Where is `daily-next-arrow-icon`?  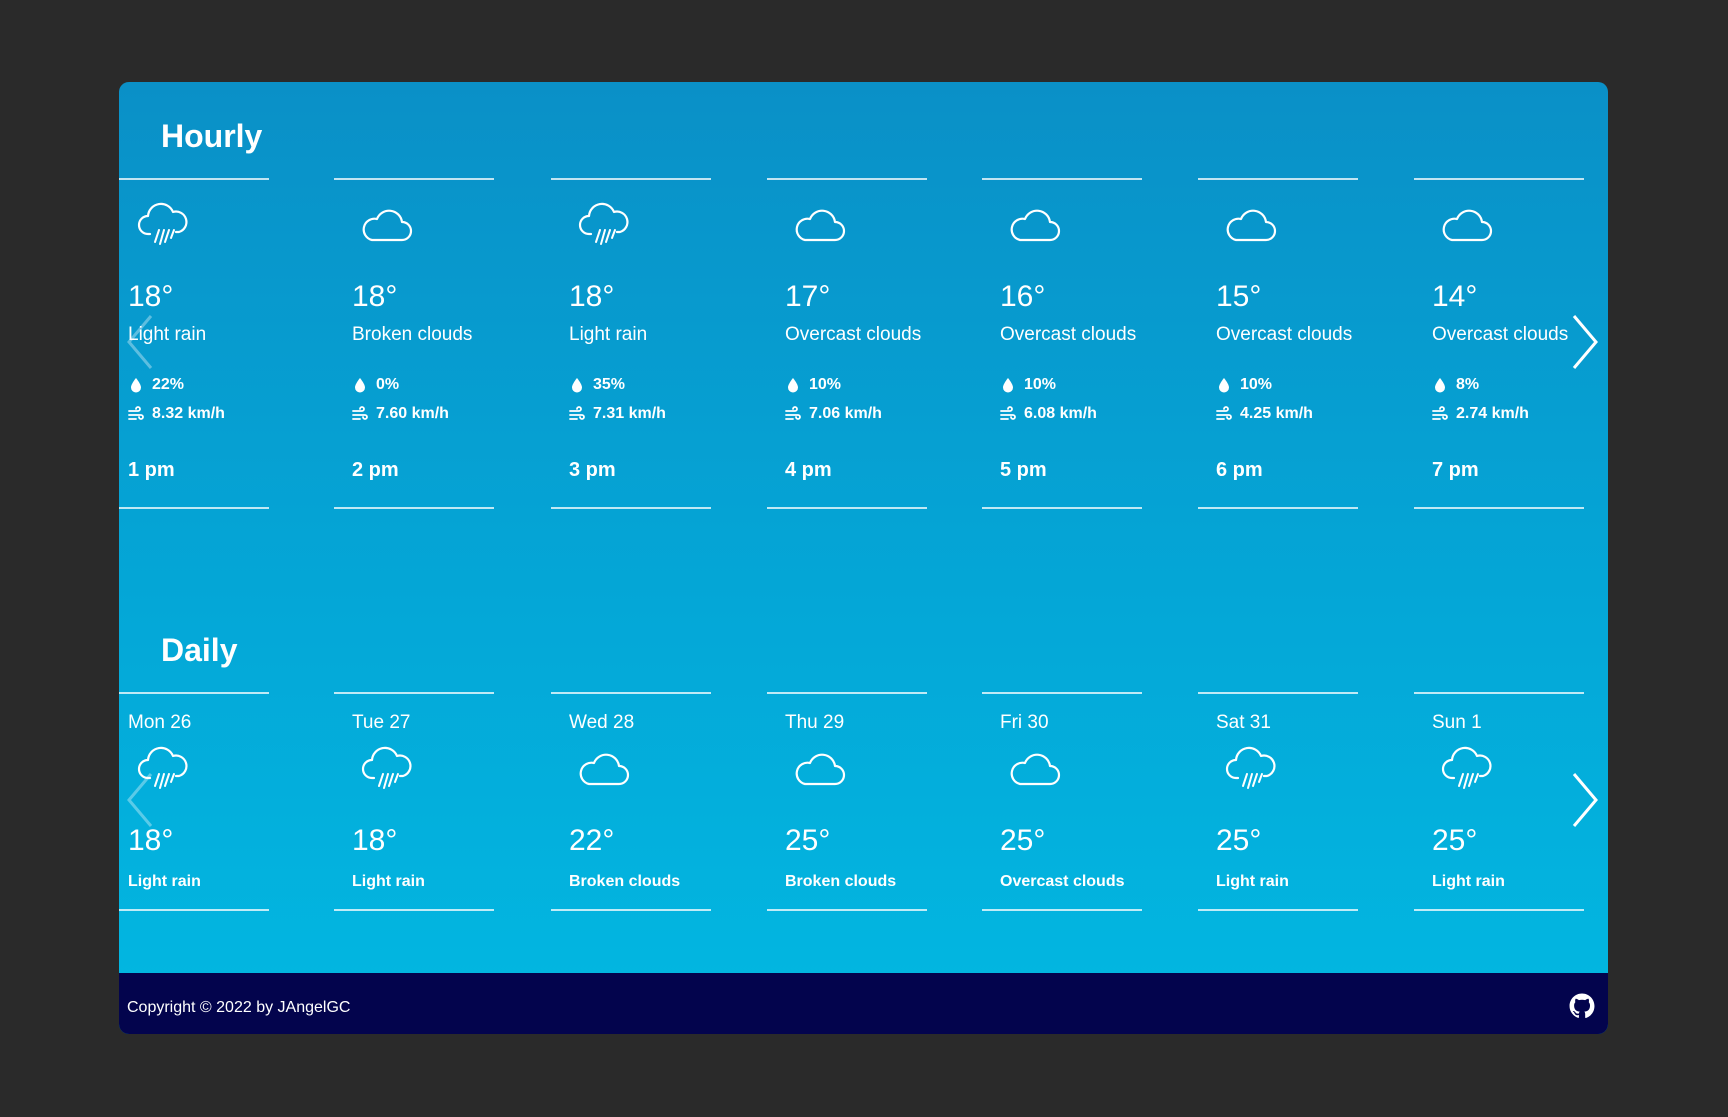
daily-next-arrow-icon is located at coordinates (1584, 800).